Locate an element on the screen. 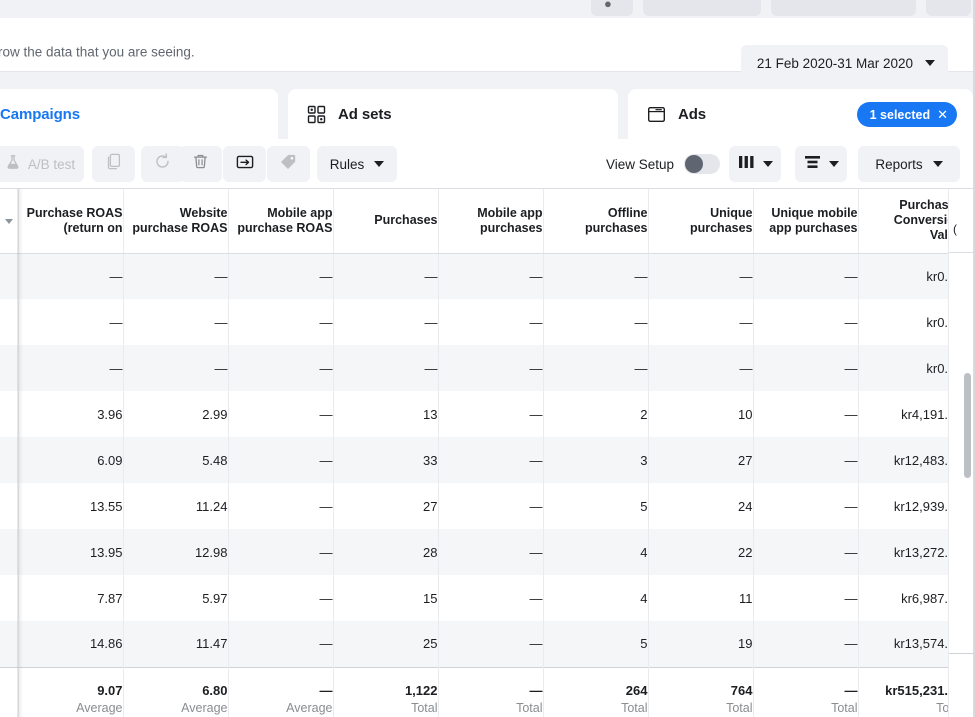  table-row: 6.09 5.48—33—3 27— kr12,483.80 is located at coordinates (482, 460).